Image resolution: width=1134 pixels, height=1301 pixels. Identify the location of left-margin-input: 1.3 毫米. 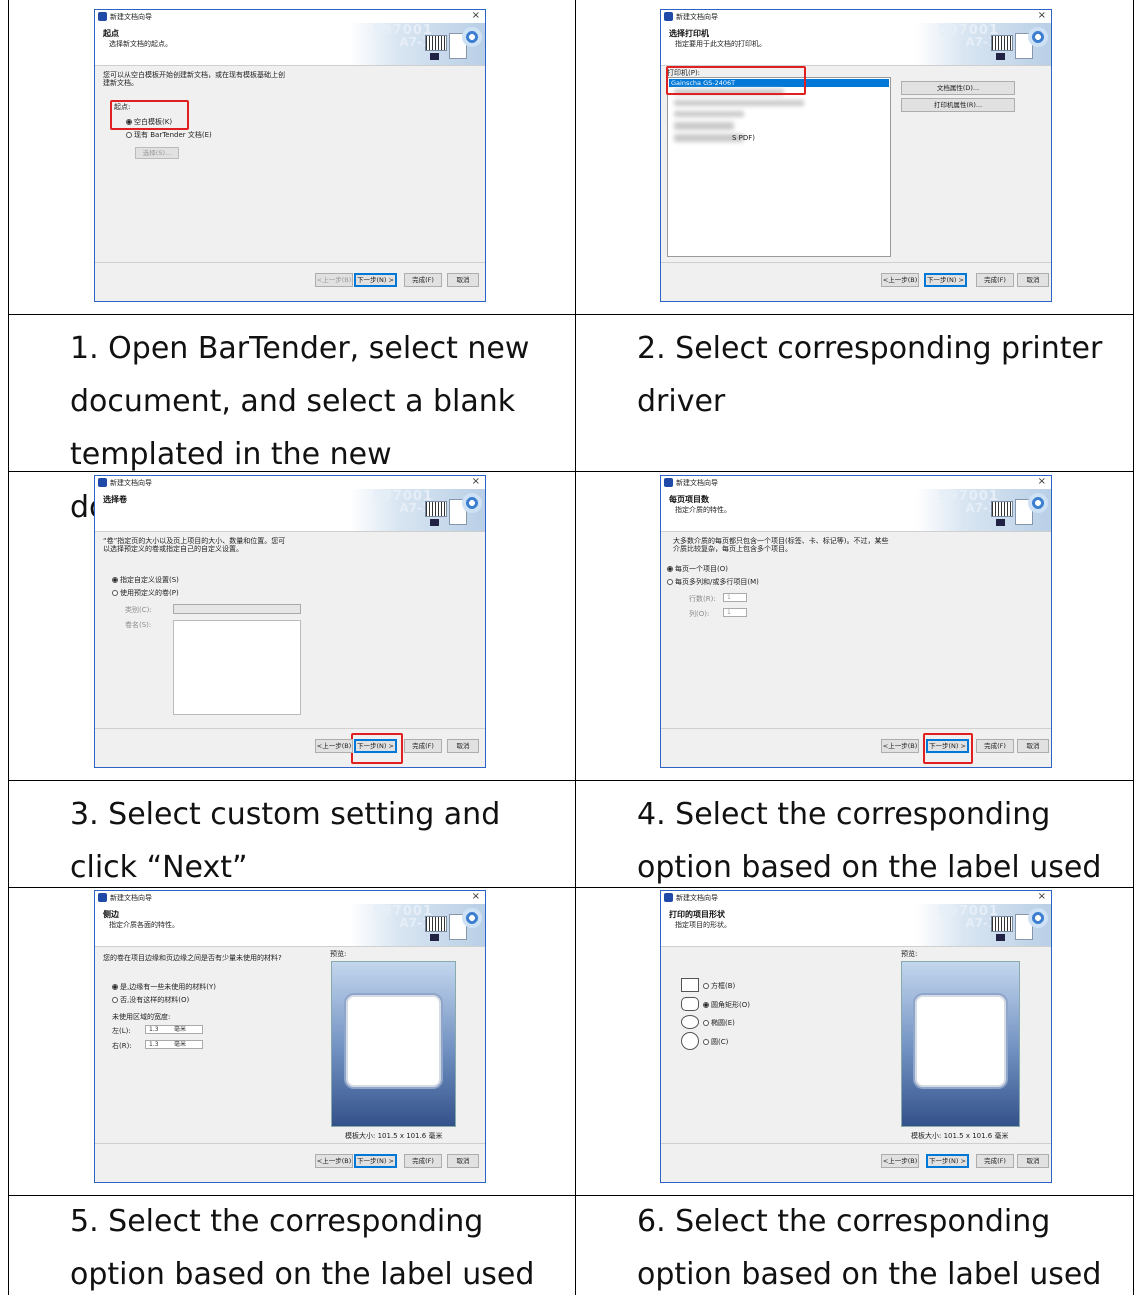
(174, 1029).